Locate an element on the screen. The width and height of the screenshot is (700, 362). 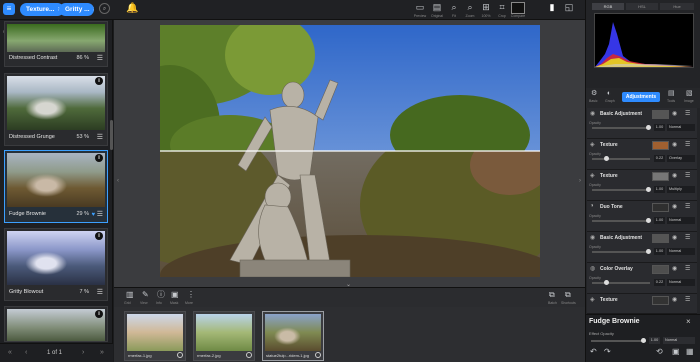
favorite-icon: ♥ is located at coordinates (93, 215).